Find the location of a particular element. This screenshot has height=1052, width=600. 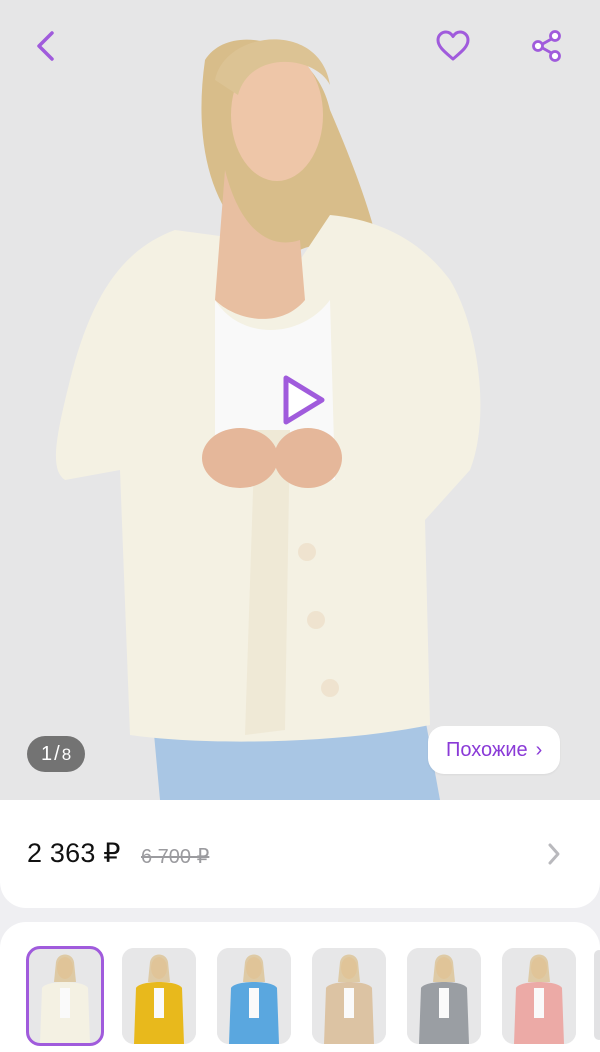

price-details-button is located at coordinates (554, 854).